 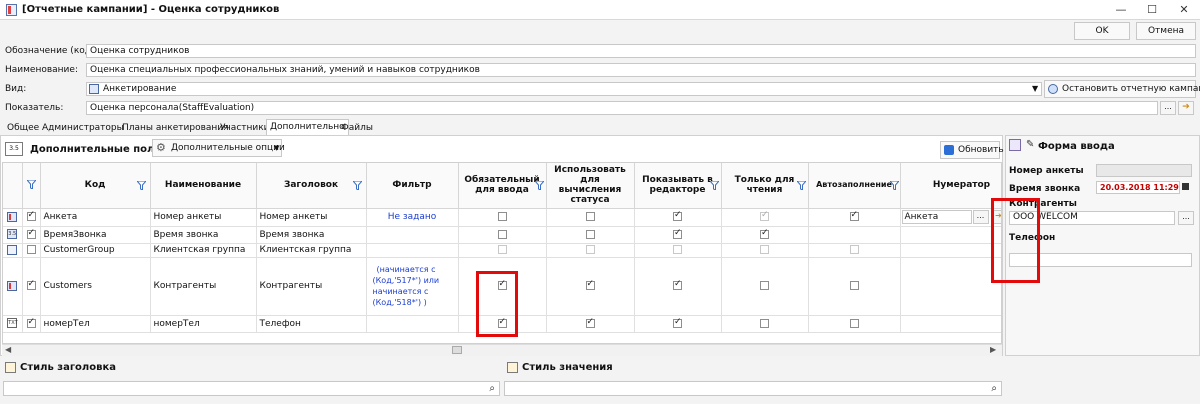 I want to click on view-select: Анкетирование, so click(x=564, y=89).